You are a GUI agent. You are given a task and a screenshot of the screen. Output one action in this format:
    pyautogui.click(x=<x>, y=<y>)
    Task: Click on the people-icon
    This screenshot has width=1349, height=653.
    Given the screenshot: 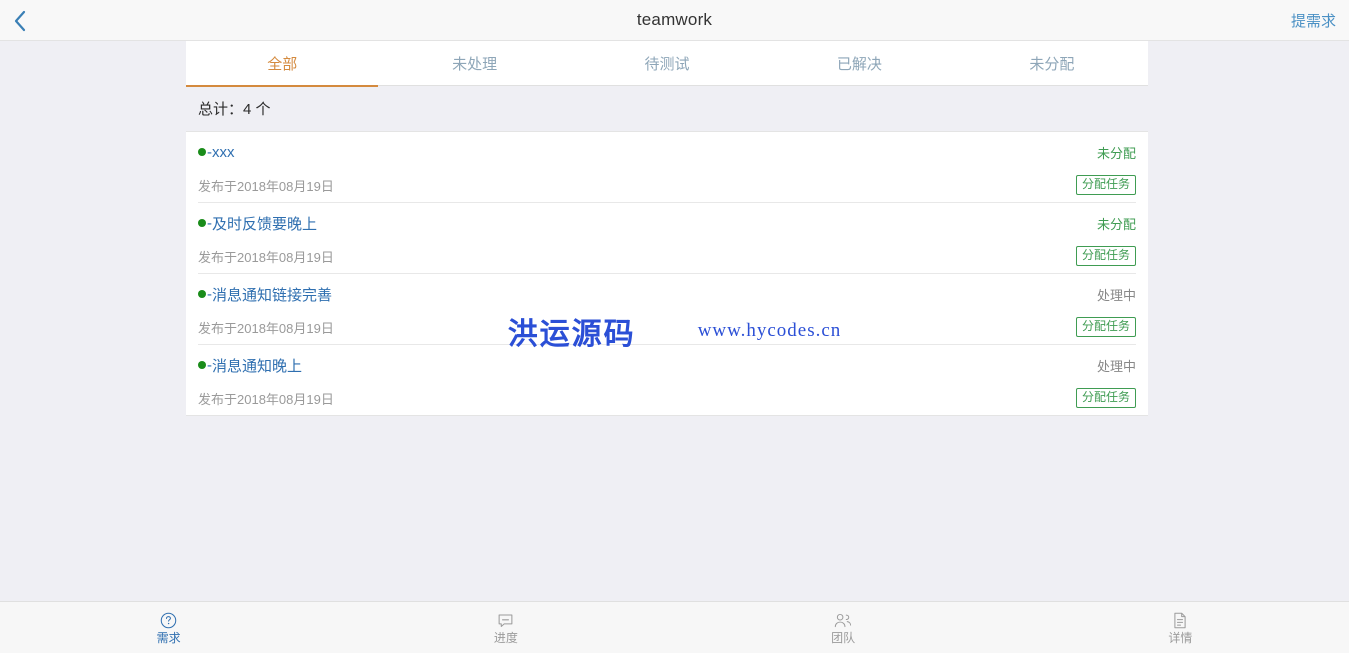 What is the action you would take?
    pyautogui.click(x=843, y=620)
    